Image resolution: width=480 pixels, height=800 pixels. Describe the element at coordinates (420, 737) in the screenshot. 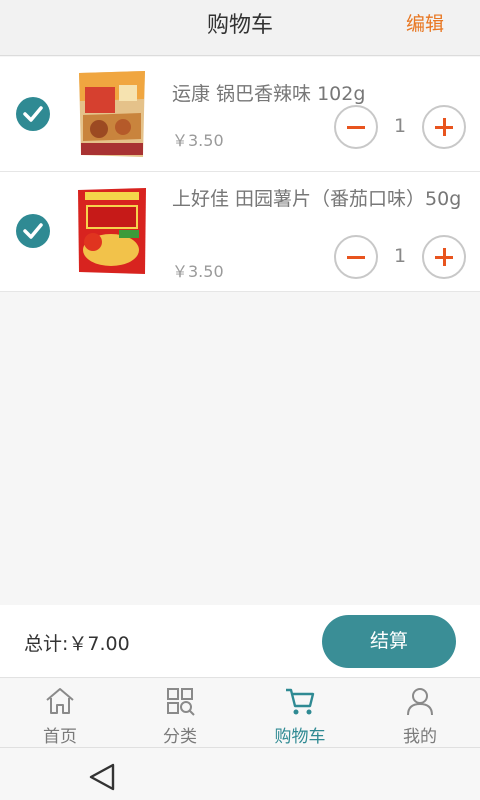

I see `tab-label: 我的` at that location.